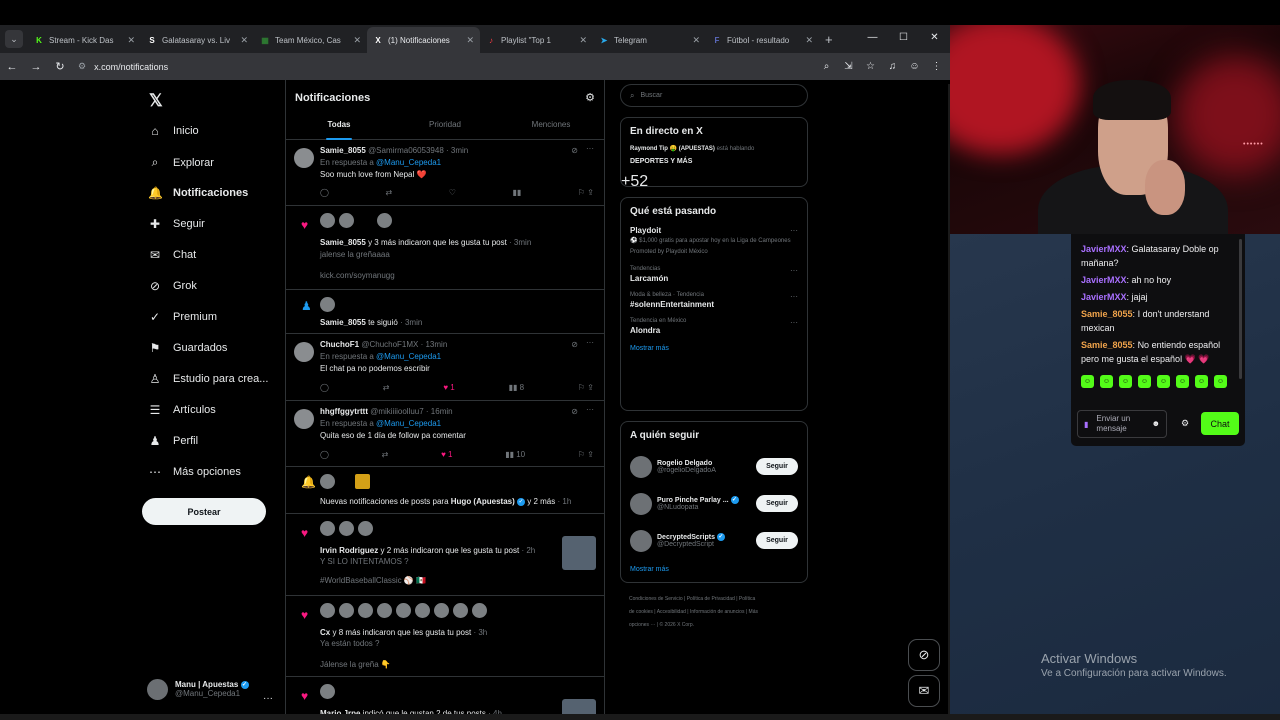  What do you see at coordinates (408, 423) in the screenshot?
I see `reply-to-link: @Manu_Cepeda1` at bounding box center [408, 423].